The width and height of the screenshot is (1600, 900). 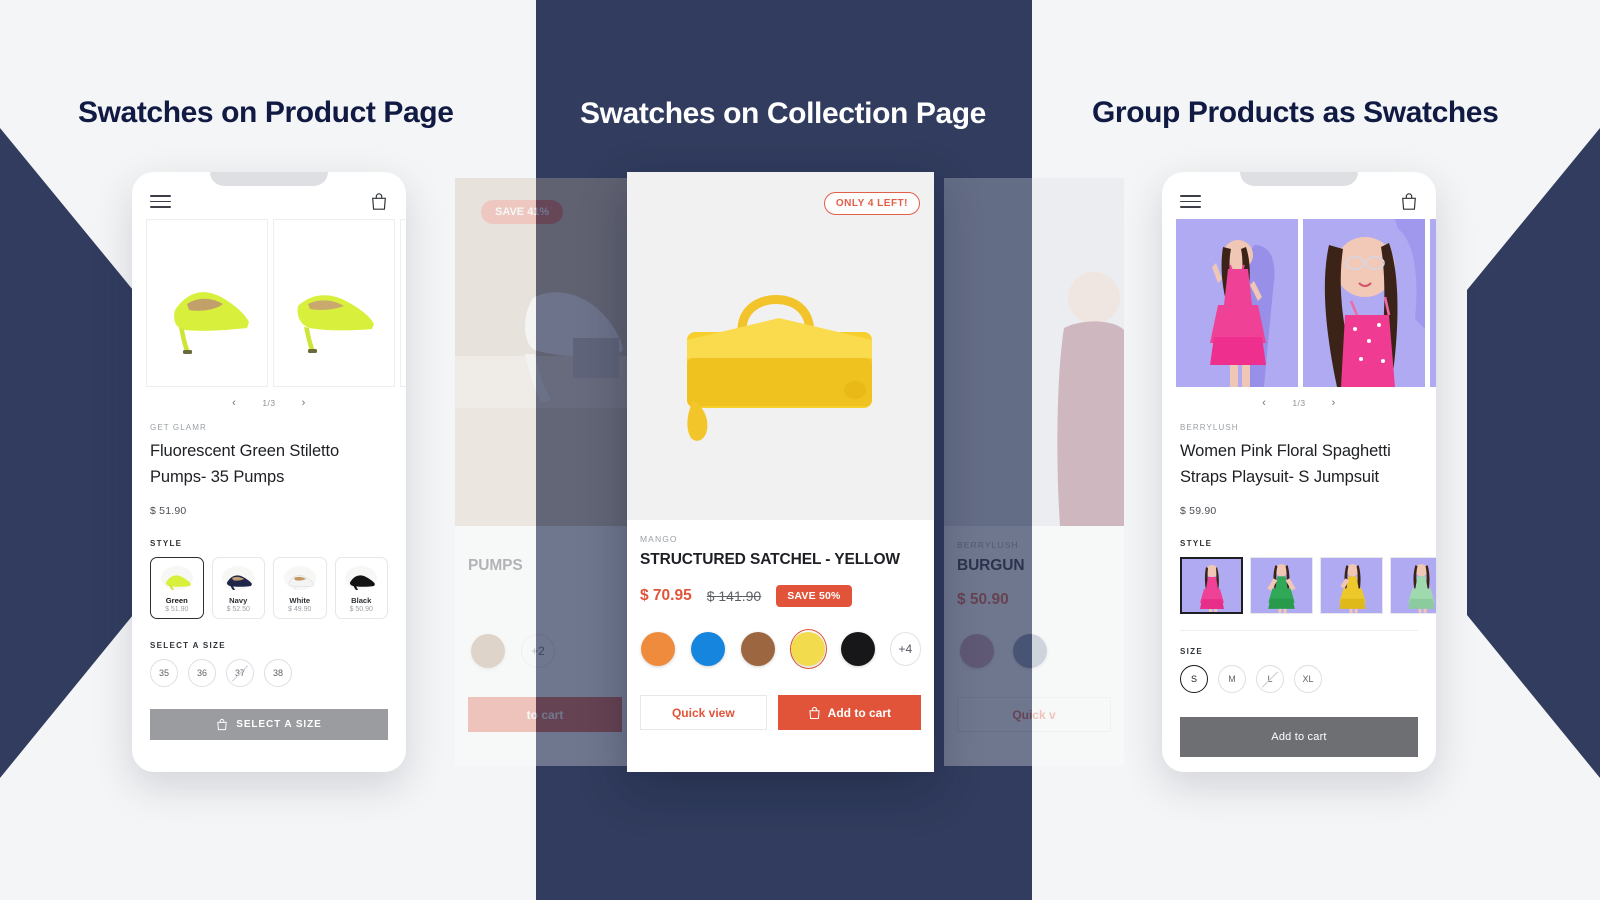 I want to click on collection-left-add-to-cart-button: to cart, so click(x=545, y=714).